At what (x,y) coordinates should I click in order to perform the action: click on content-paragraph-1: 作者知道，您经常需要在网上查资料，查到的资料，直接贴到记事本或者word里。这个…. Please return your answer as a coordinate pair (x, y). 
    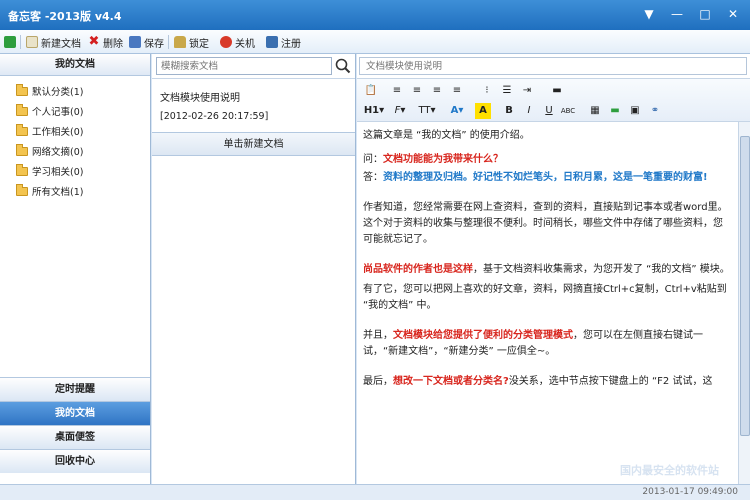
    Looking at the image, I should click on (545, 223).